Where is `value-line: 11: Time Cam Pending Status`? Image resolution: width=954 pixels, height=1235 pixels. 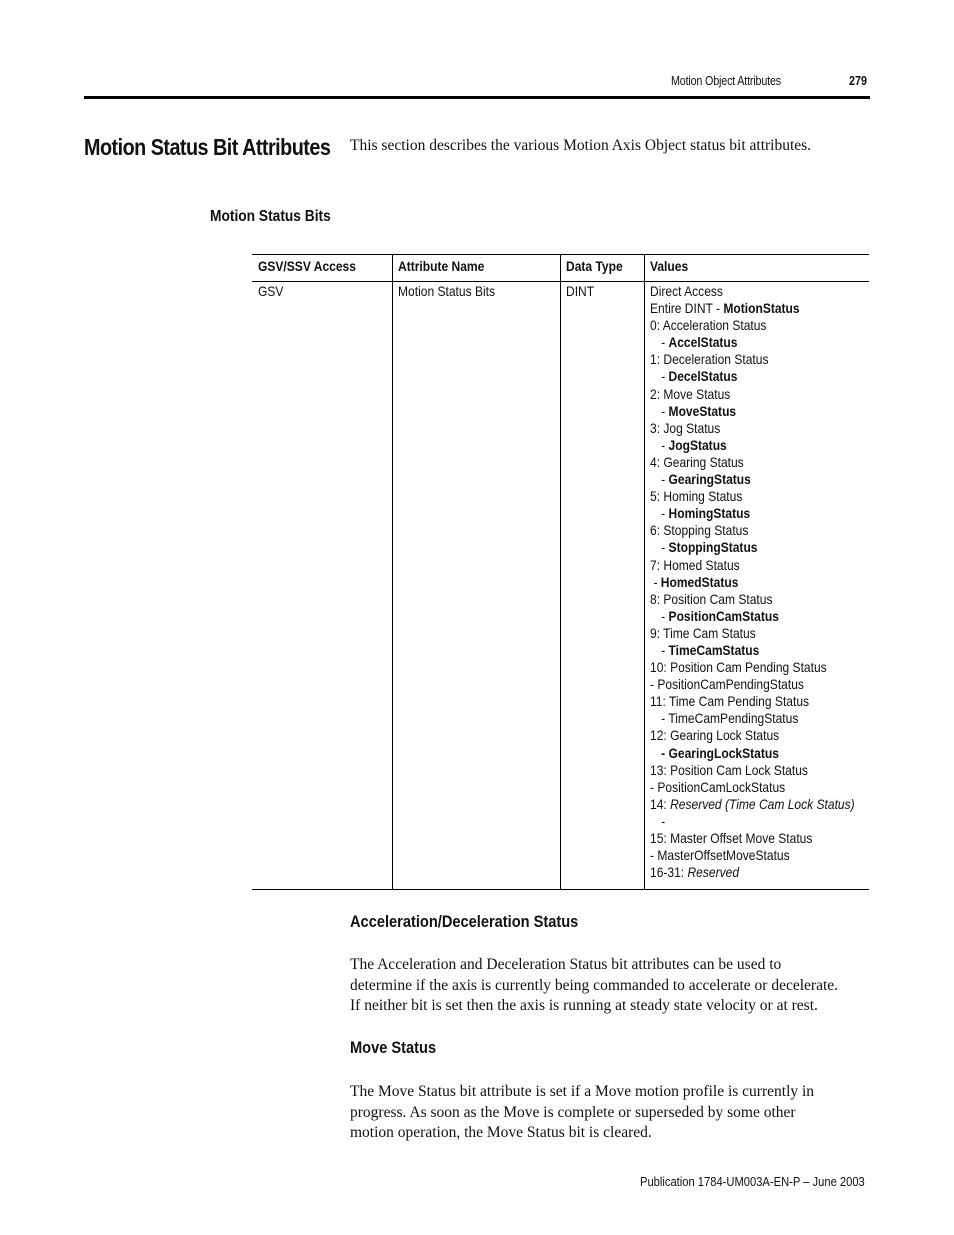
value-line: 11: Time Cam Pending Status is located at coordinates (752, 701).